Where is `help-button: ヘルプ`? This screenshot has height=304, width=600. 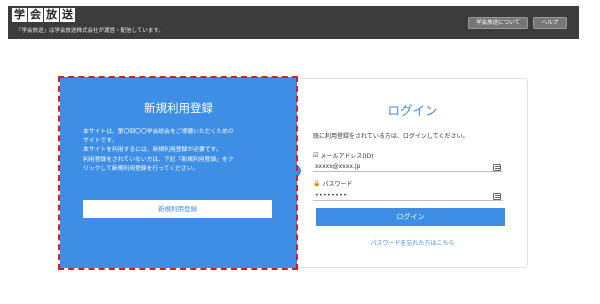 help-button: ヘルプ is located at coordinates (550, 23).